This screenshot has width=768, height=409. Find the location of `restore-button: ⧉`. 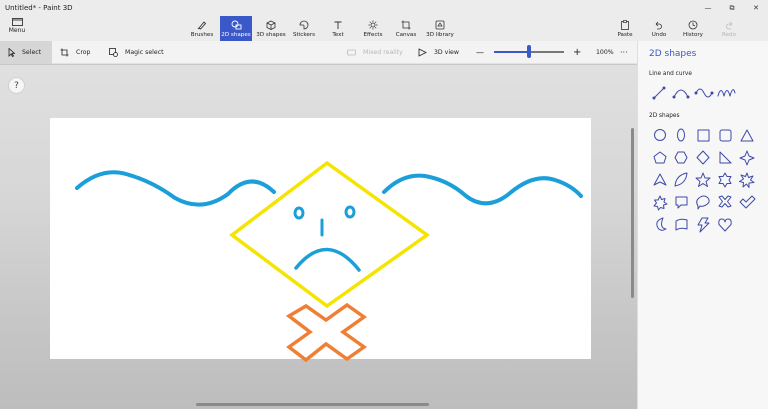

restore-button: ⧉ is located at coordinates (732, 8).